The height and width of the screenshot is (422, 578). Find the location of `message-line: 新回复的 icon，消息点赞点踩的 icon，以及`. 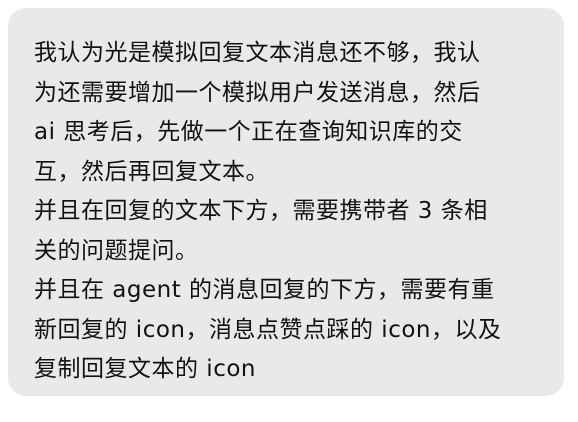

message-line: 新回复的 icon，消息点赞点踩的 icon，以及 is located at coordinates (268, 329).